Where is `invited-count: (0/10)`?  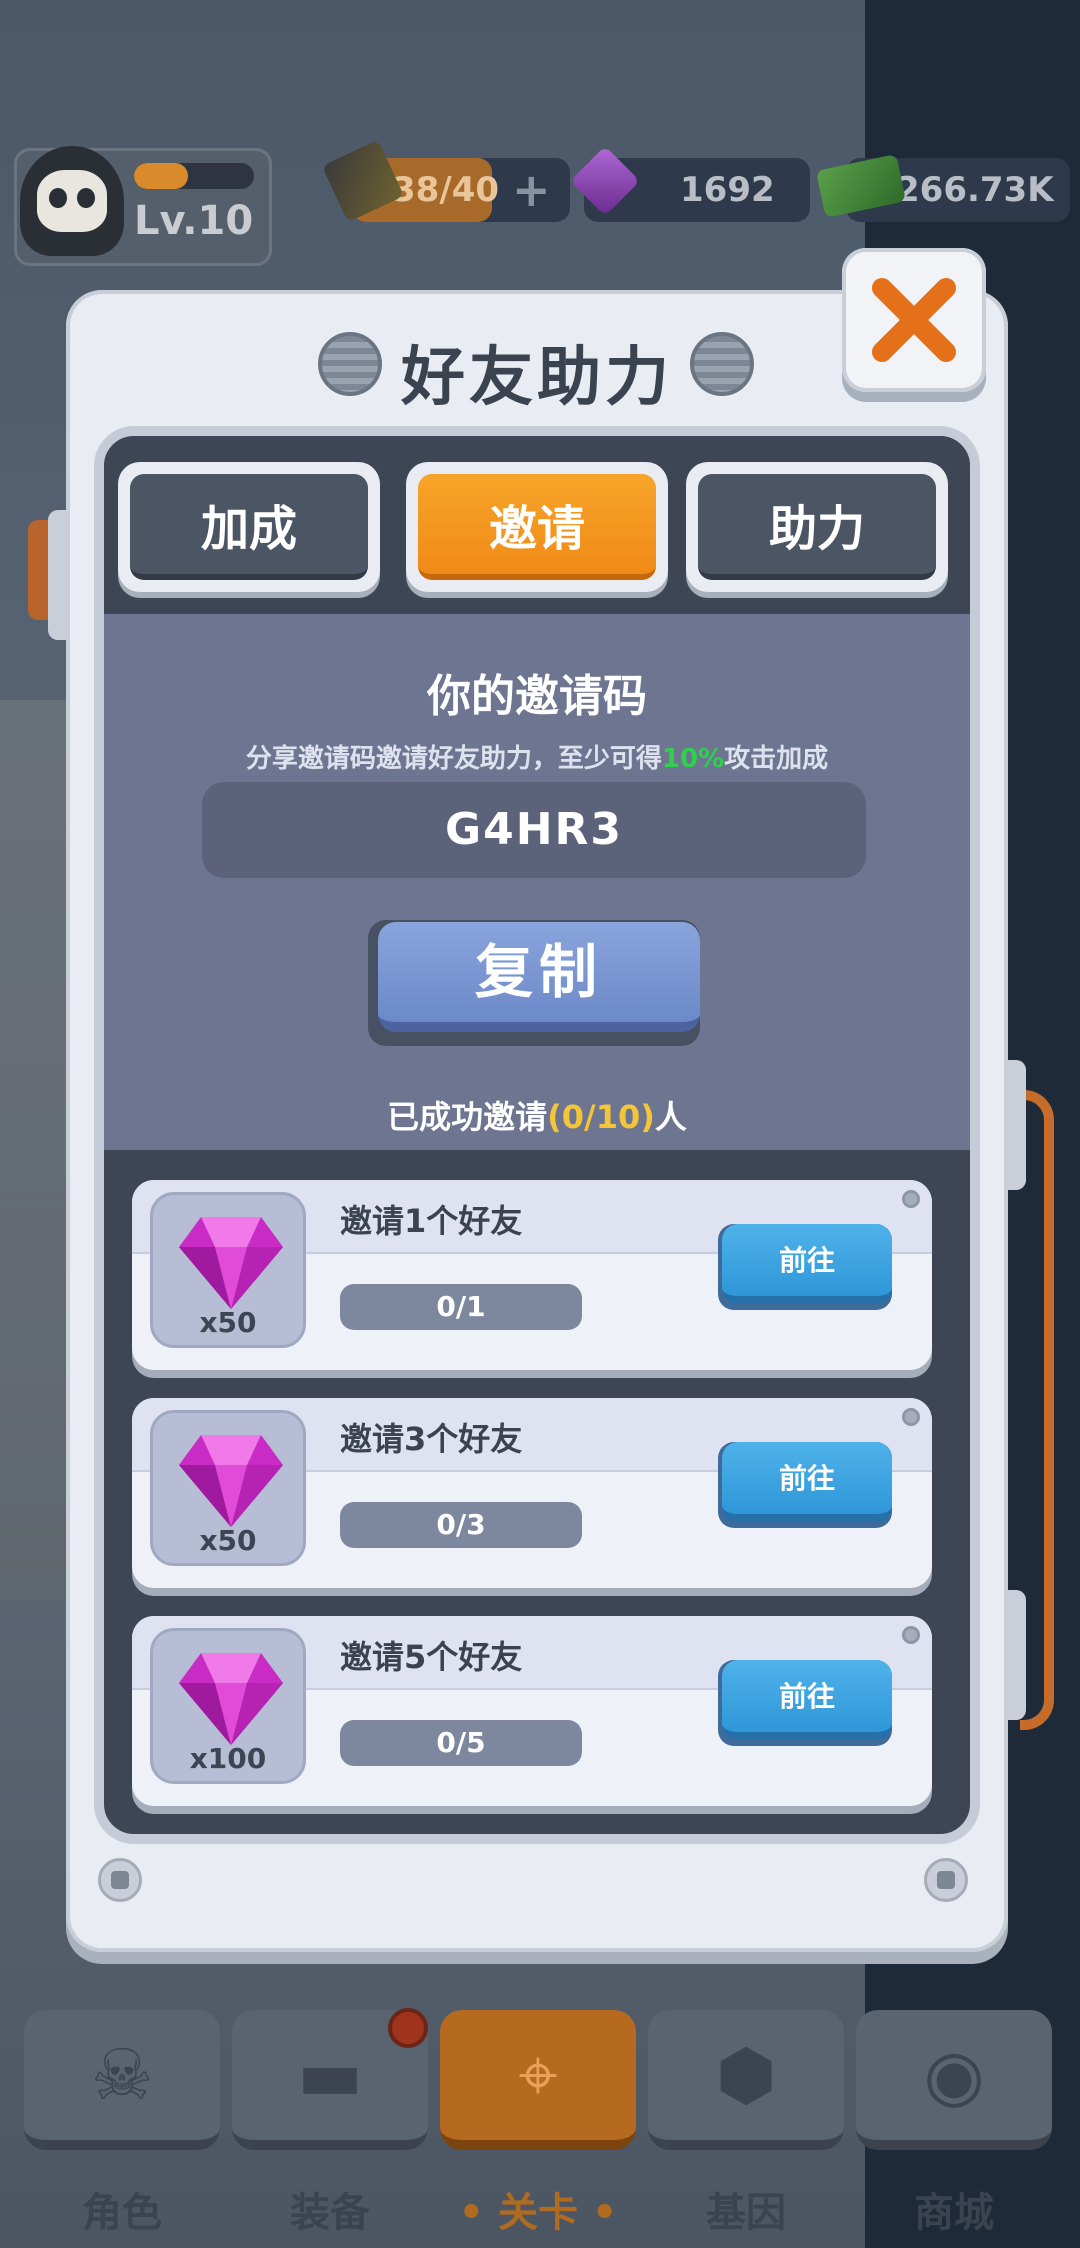 invited-count: (0/10) is located at coordinates (601, 1117).